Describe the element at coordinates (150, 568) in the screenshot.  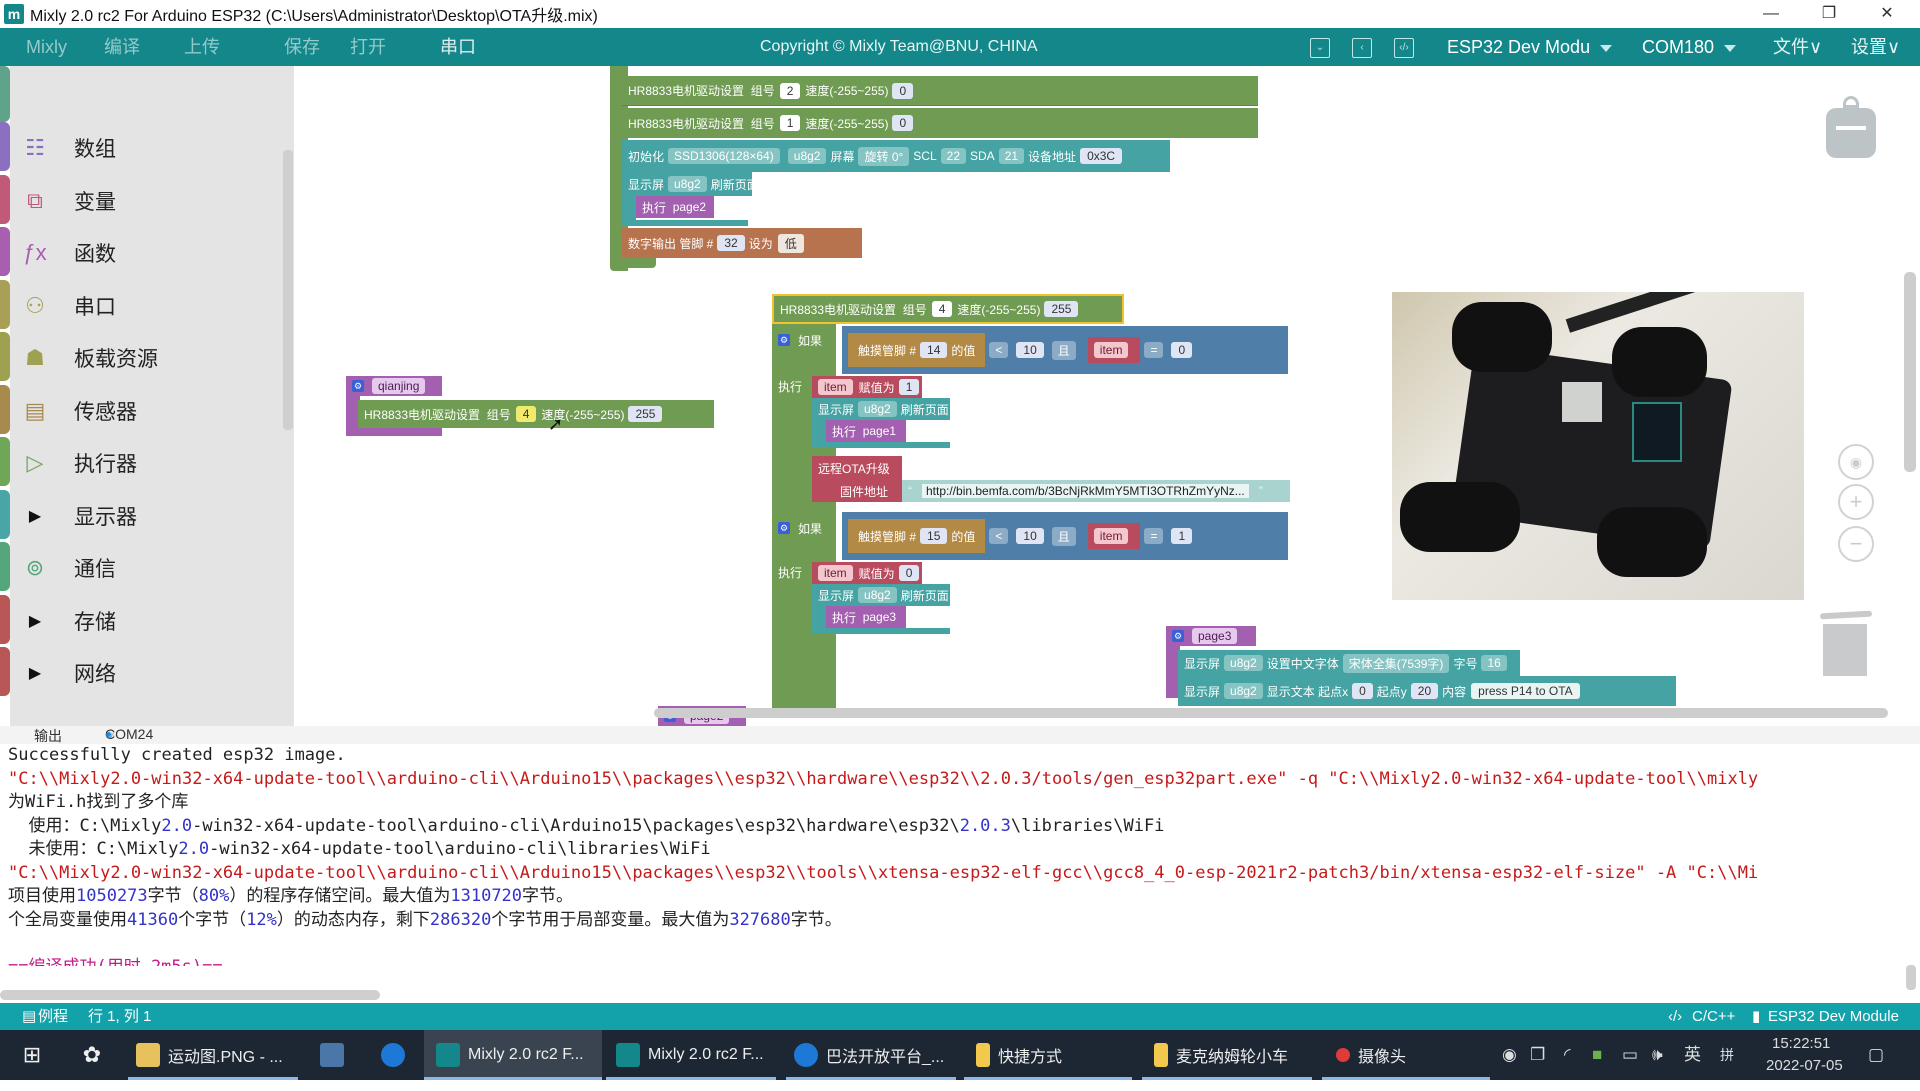
I see `sidebar-item-8: ⊚ 通信` at that location.